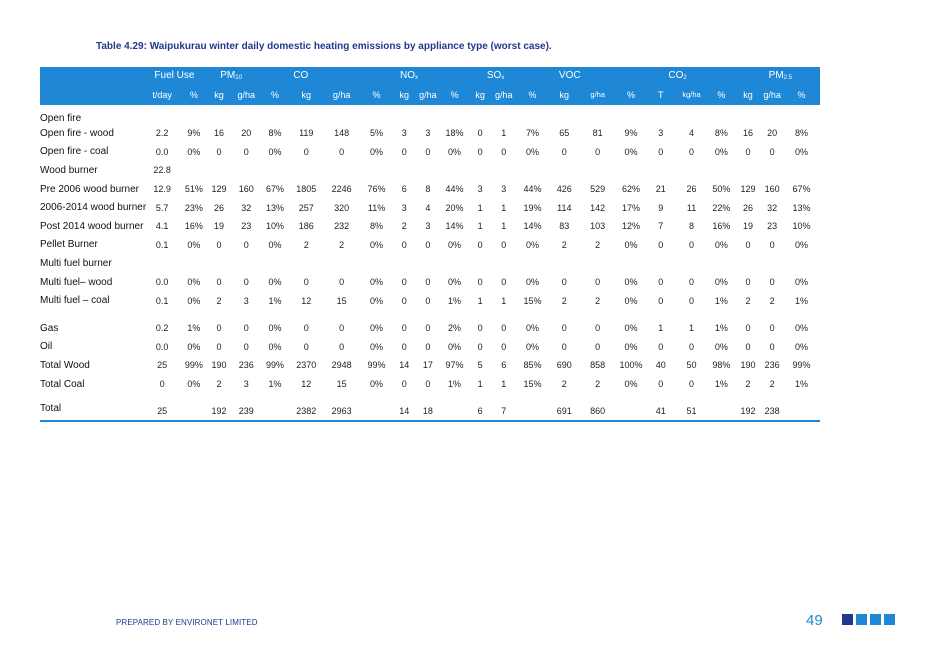 The width and height of the screenshot is (952, 672). Describe the element at coordinates (162, 207) in the screenshot. I see `table-cell: 5.7` at that location.